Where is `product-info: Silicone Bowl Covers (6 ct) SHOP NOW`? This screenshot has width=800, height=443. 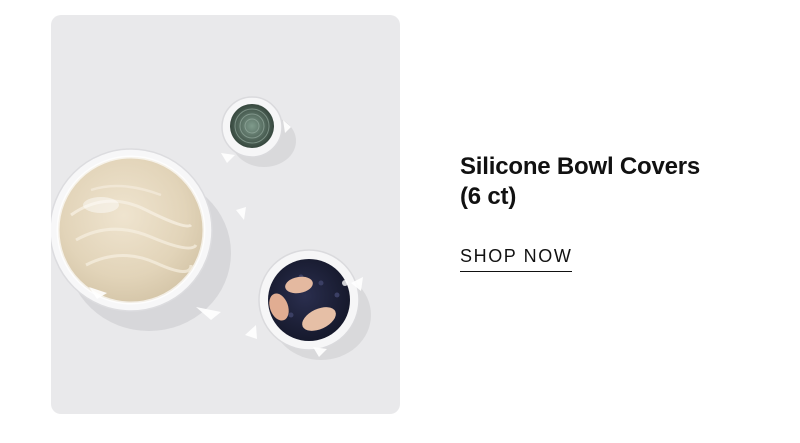
product-info: Silicone Bowl Covers (6 ct) SHOP NOW is located at coordinates (620, 212).